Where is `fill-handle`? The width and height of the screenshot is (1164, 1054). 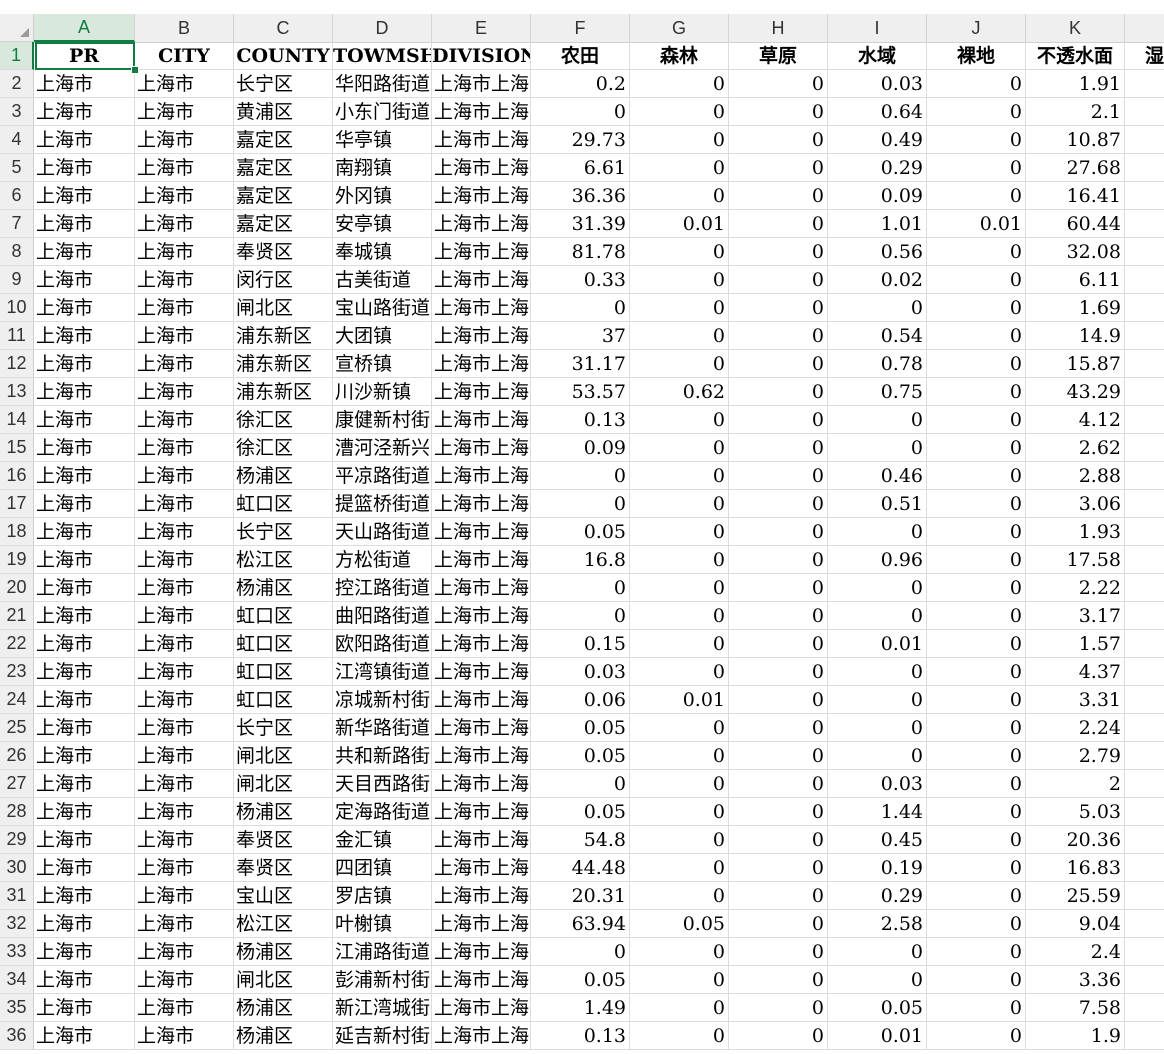 fill-handle is located at coordinates (135, 70).